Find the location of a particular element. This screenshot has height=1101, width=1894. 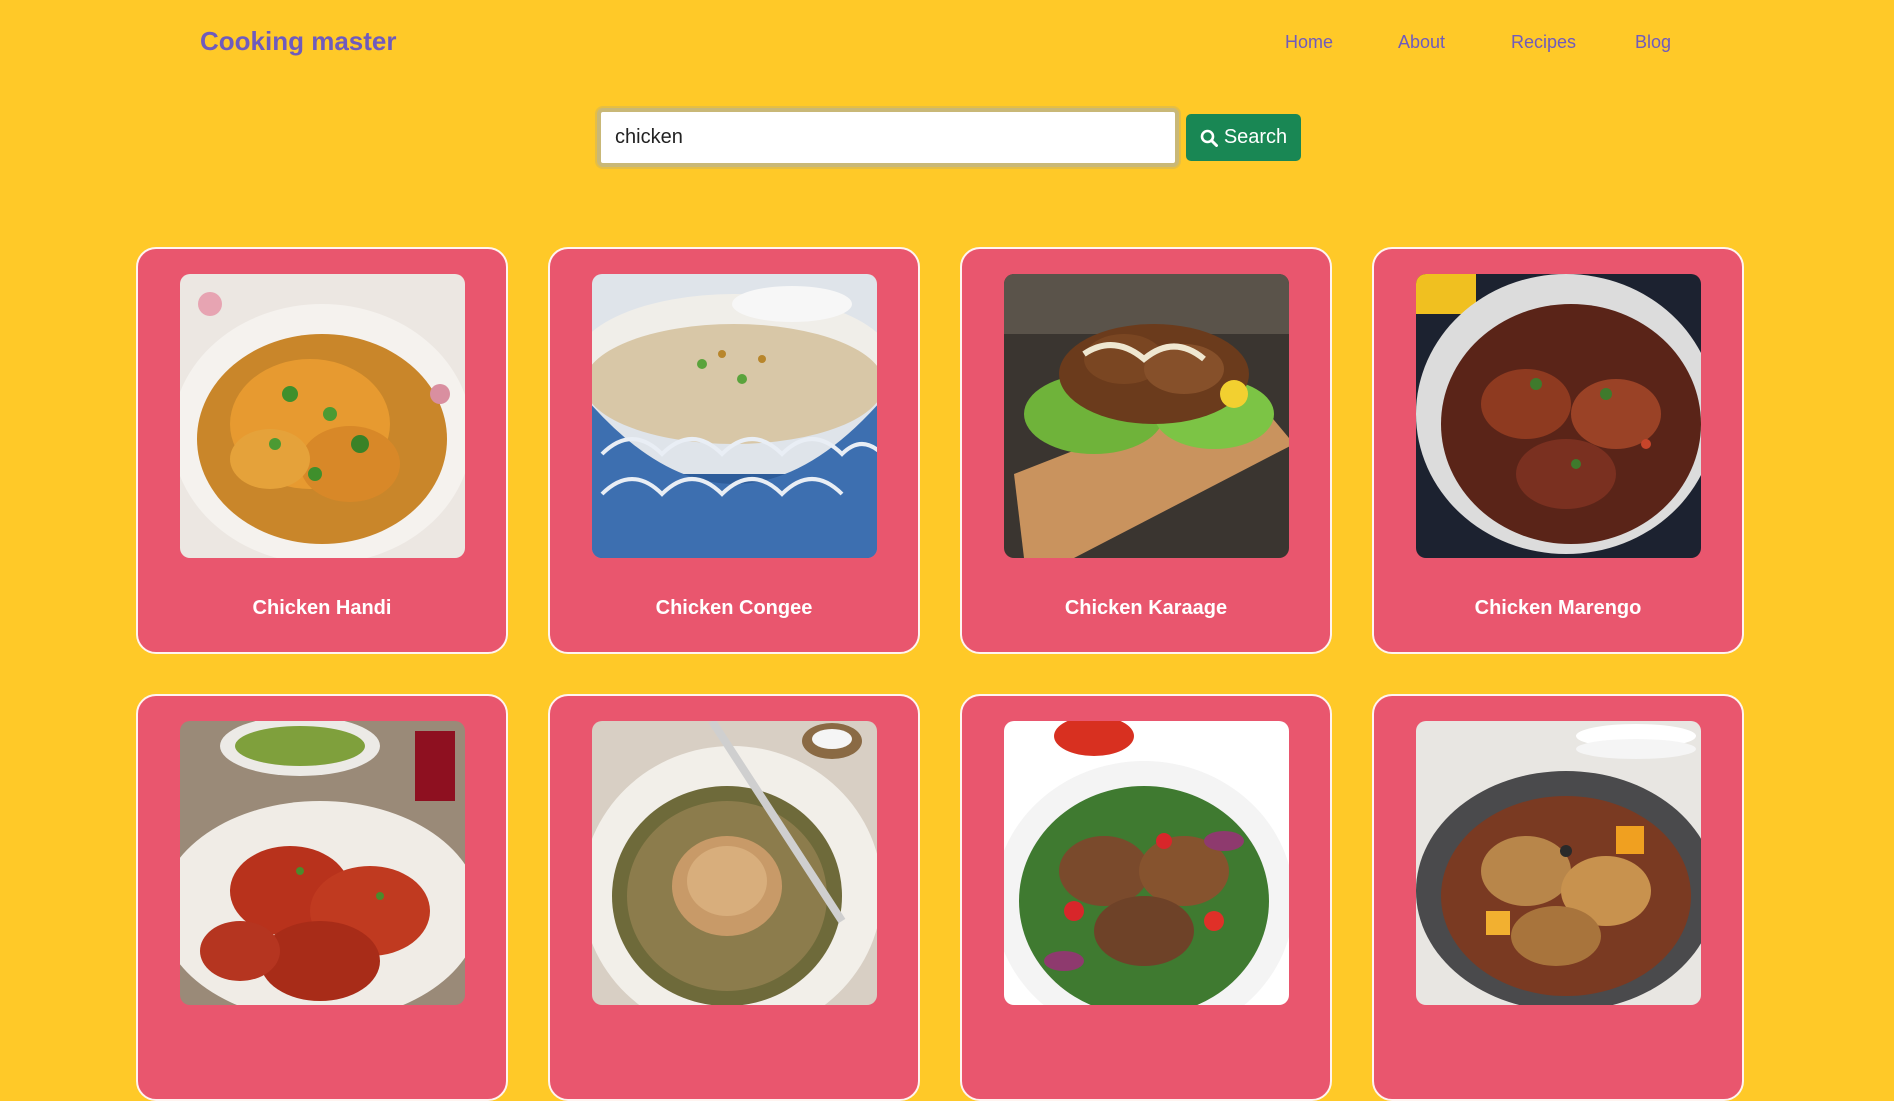

nav-link-about: About is located at coordinates (1421, 42).